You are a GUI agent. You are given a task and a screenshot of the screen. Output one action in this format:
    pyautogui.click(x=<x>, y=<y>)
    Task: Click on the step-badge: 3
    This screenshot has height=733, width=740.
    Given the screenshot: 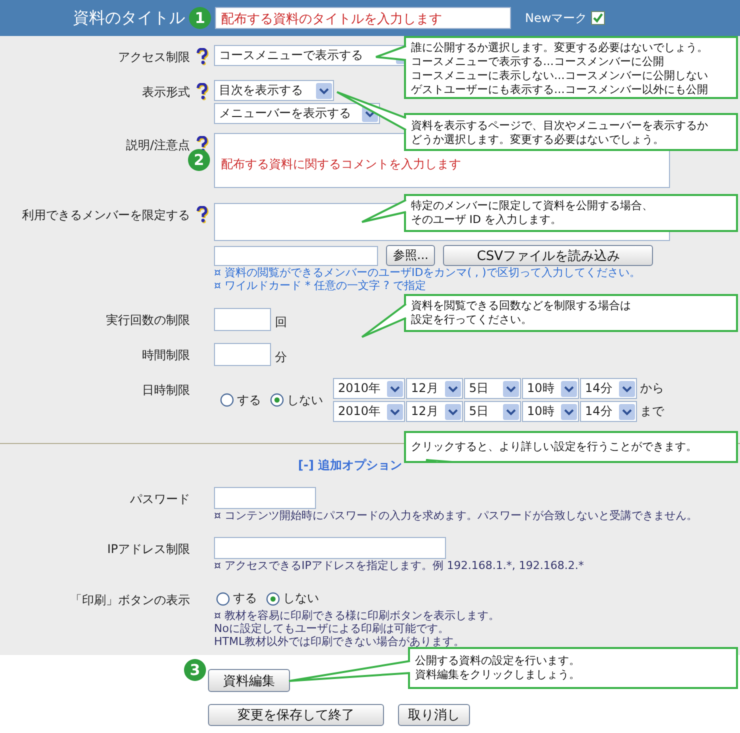 What is the action you would take?
    pyautogui.click(x=195, y=670)
    